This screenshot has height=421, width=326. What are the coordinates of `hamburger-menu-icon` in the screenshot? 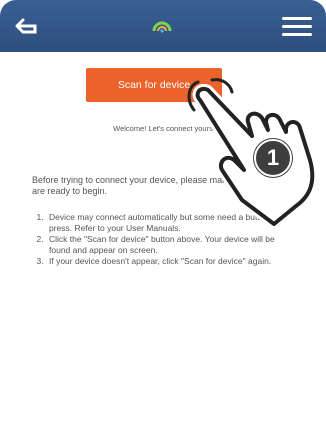 It's located at (297, 26).